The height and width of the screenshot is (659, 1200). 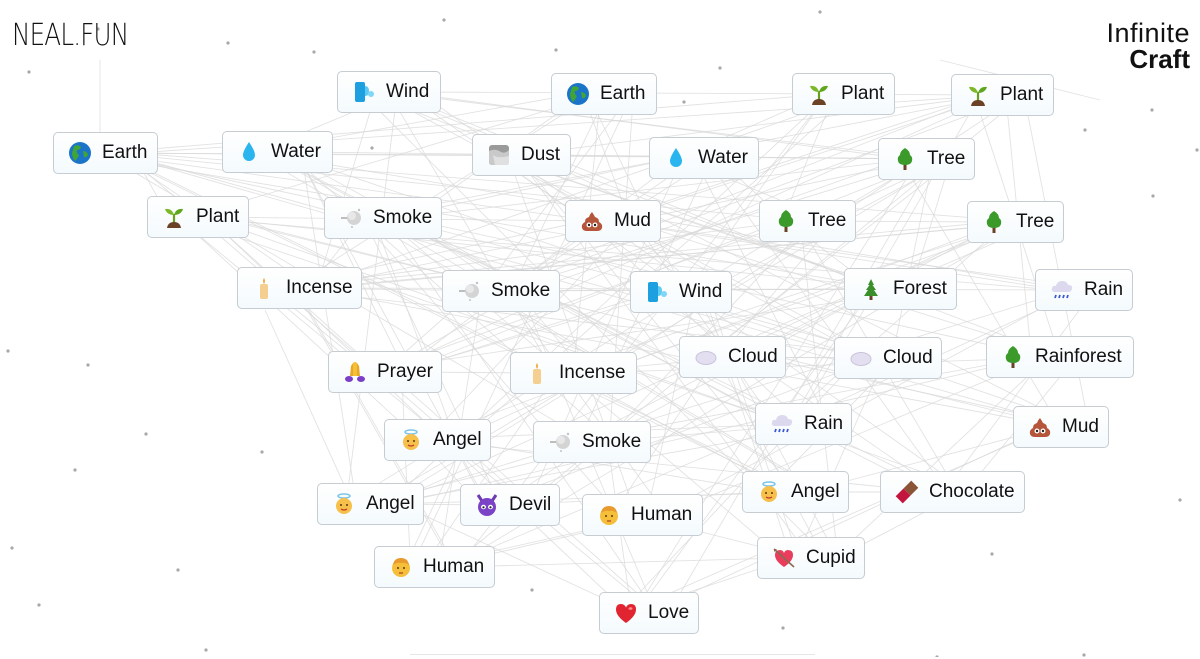 I want to click on element-label: Angel, so click(x=457, y=439).